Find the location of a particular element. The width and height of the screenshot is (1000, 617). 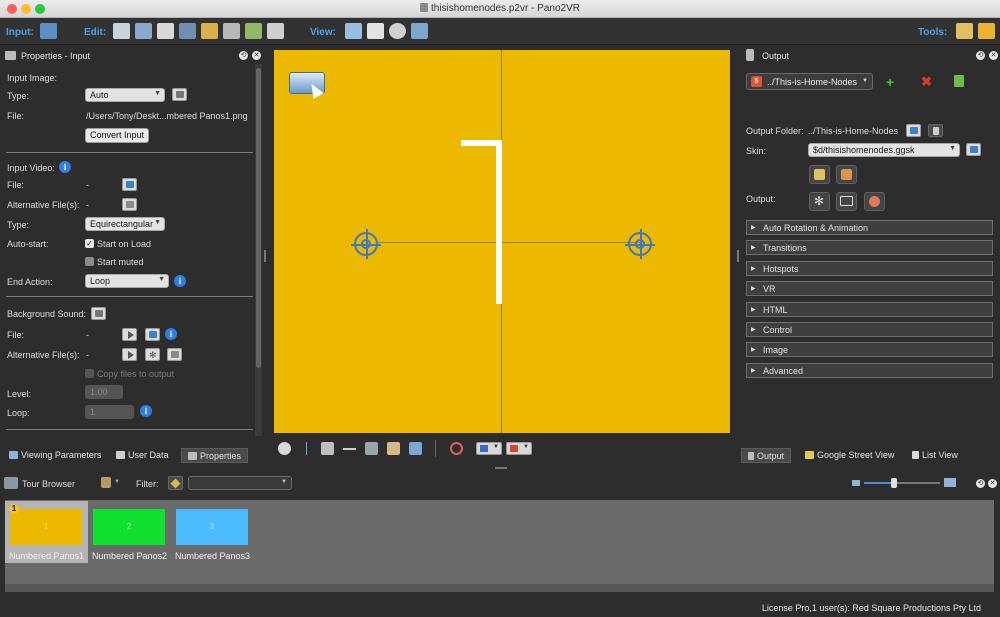

start-on-load-checkbox: ✓ is located at coordinates (89, 243).